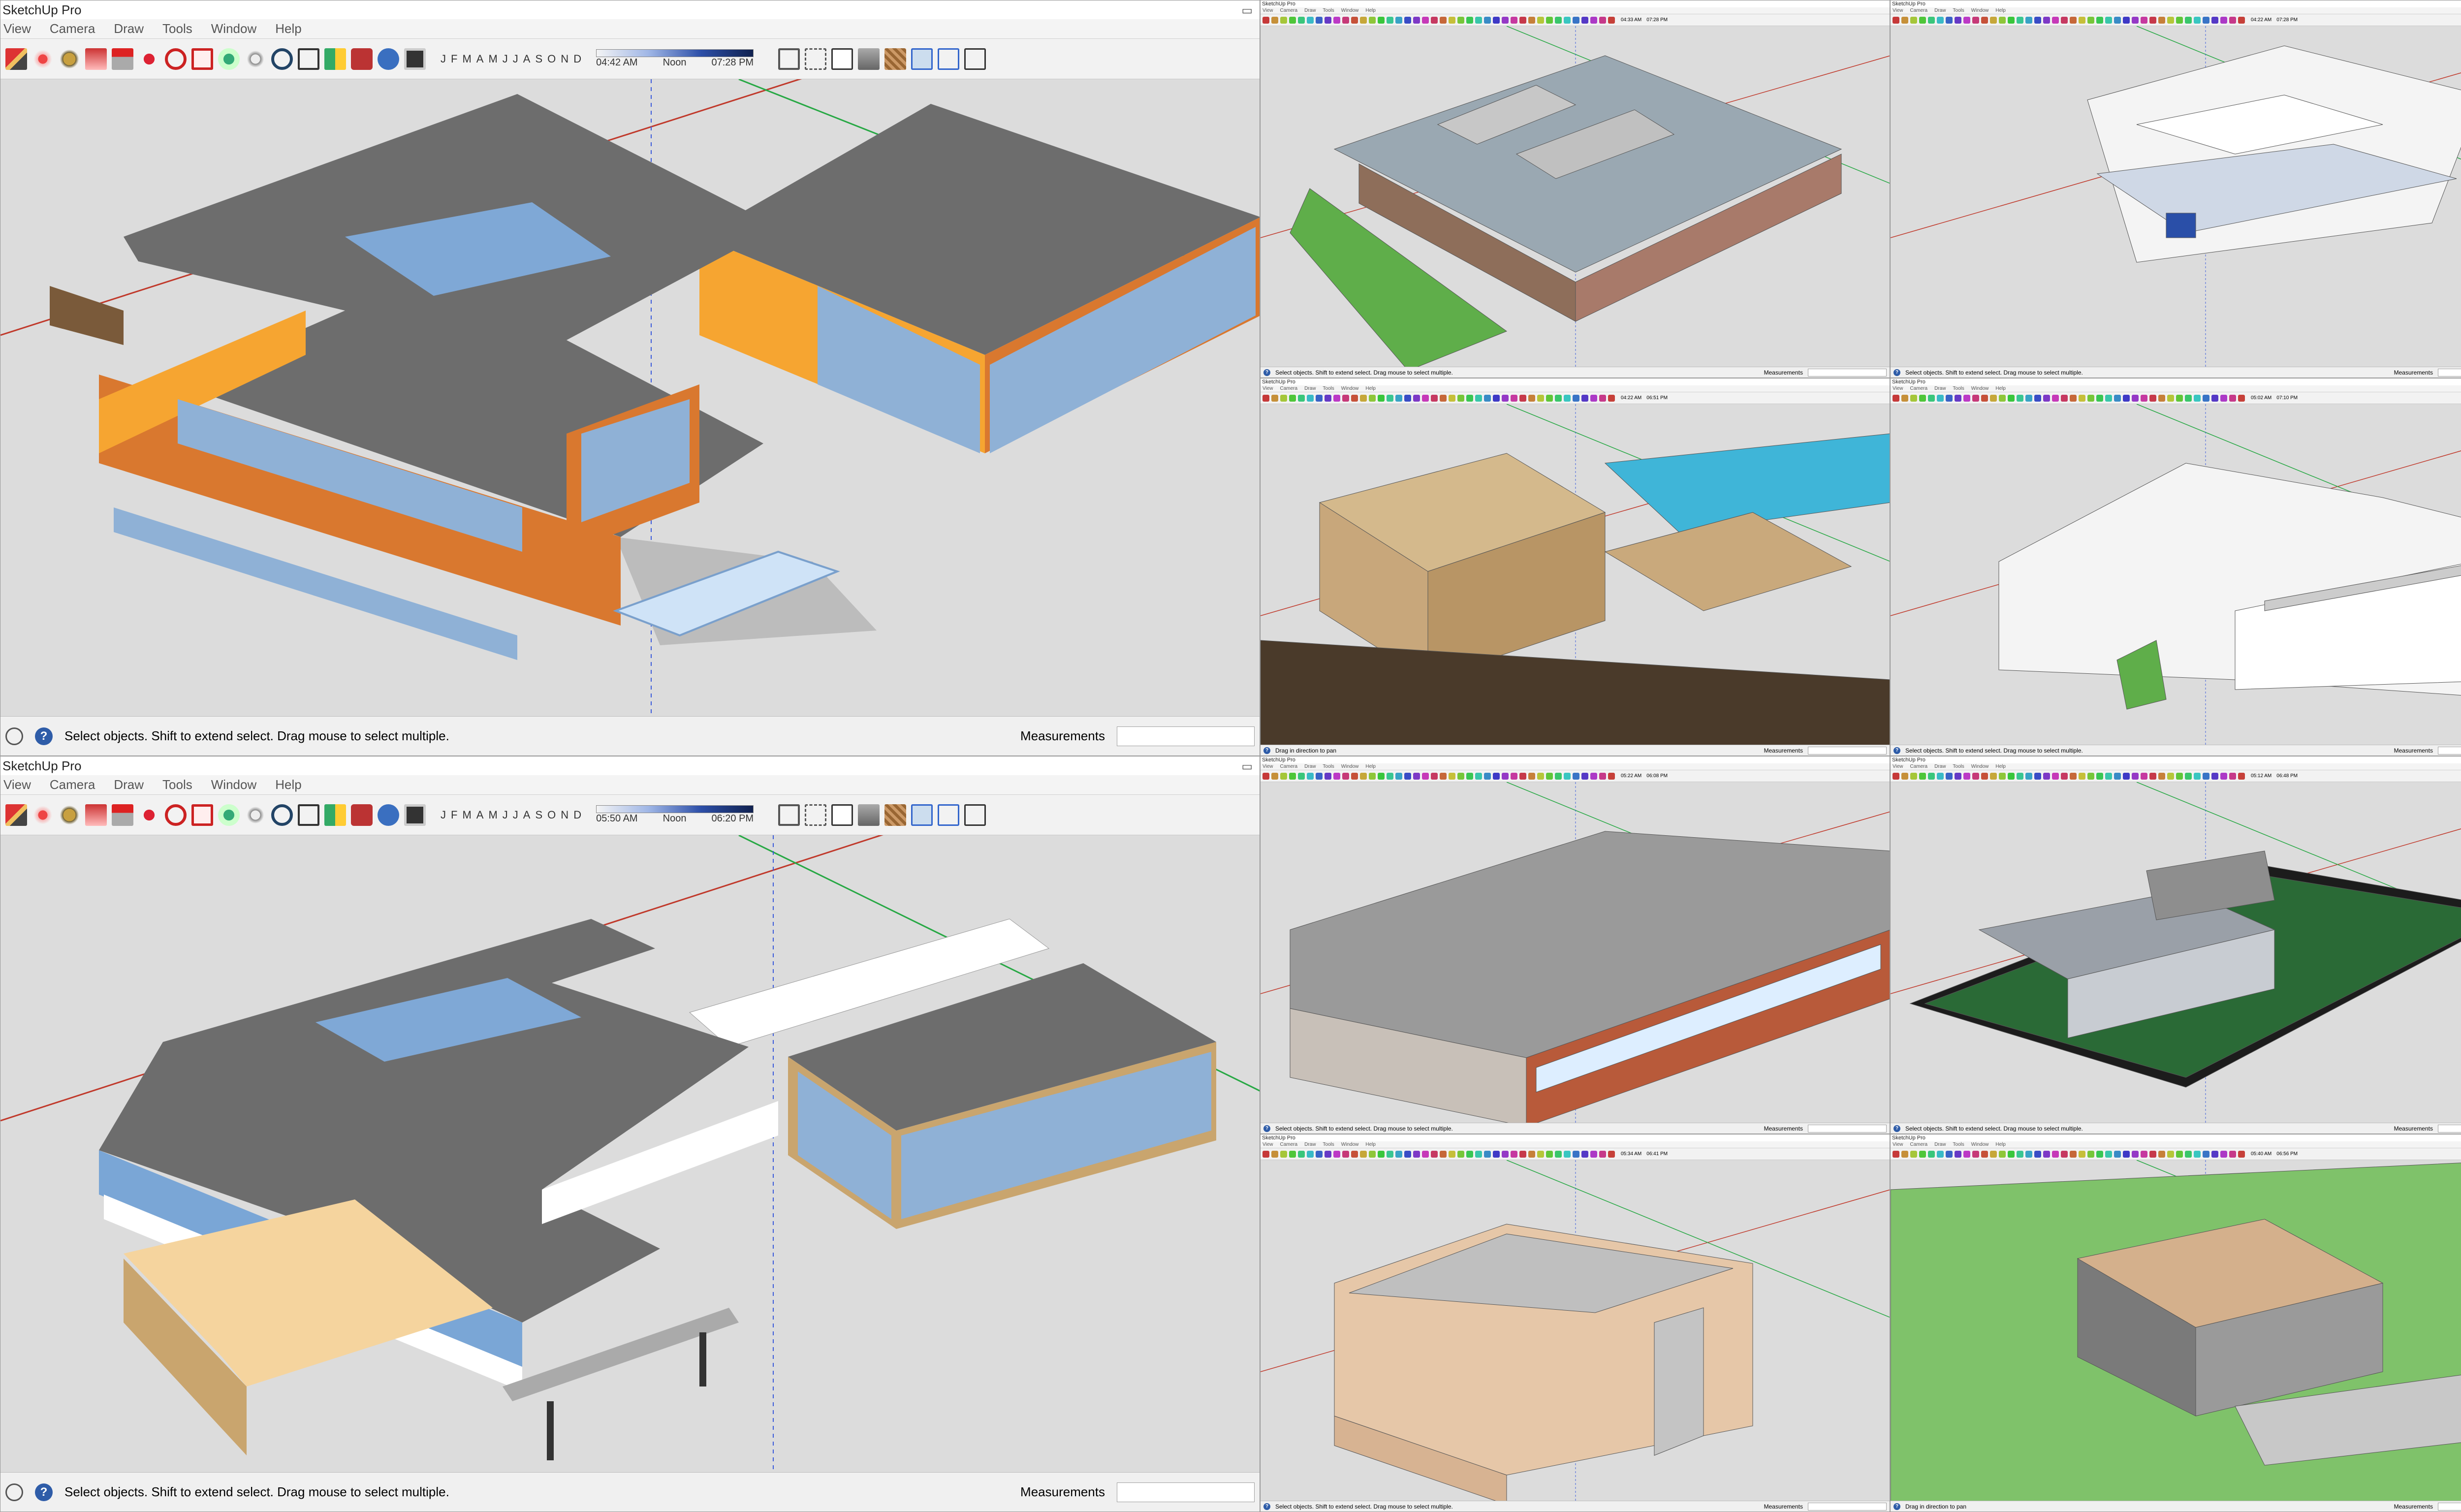  What do you see at coordinates (675, 809) in the screenshot?
I see `time-slider` at bounding box center [675, 809].